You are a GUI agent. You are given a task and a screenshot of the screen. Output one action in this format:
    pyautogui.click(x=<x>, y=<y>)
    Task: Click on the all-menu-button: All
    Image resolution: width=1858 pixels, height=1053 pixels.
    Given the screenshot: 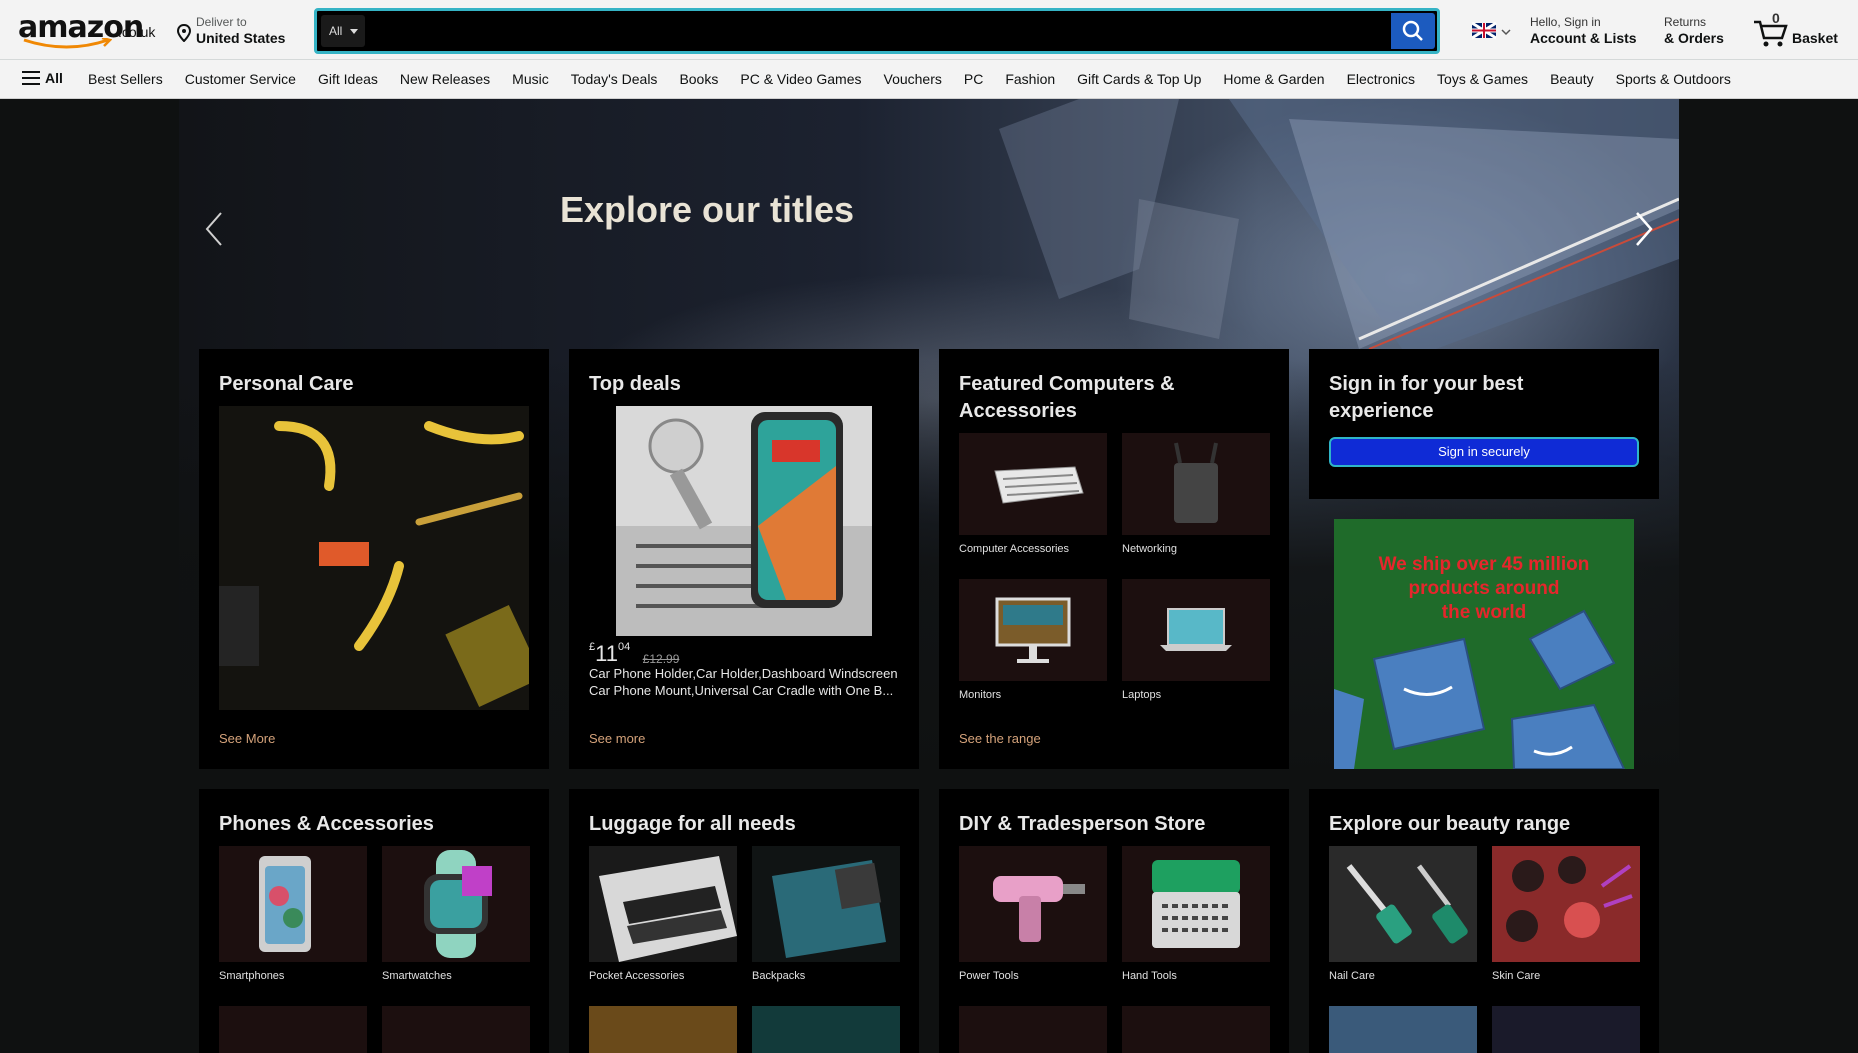 What is the action you would take?
    pyautogui.click(x=42, y=78)
    